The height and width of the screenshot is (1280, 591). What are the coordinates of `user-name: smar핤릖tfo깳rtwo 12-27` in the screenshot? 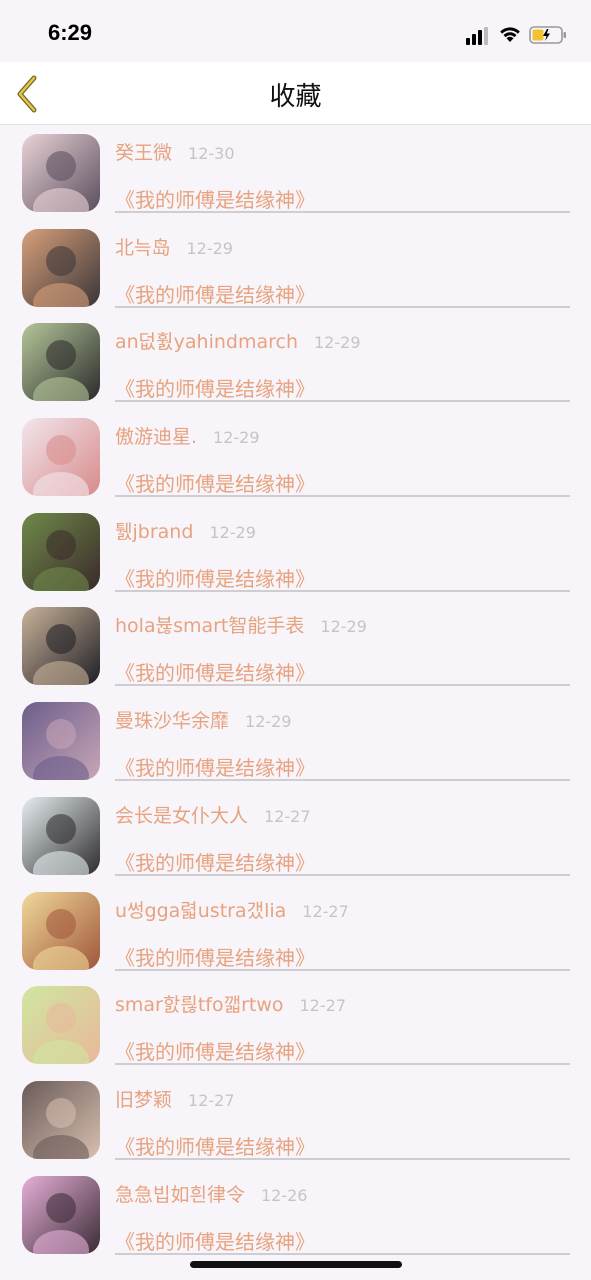 It's located at (230, 1003).